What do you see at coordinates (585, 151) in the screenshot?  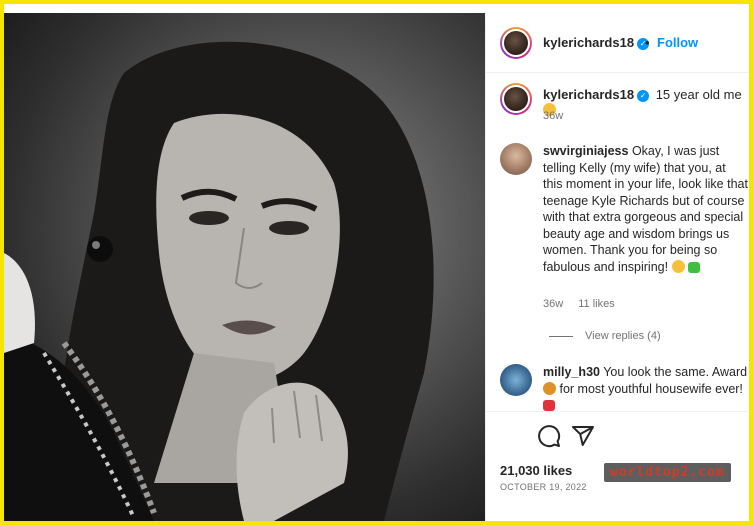 I see `comment-username: swvirginiajess` at bounding box center [585, 151].